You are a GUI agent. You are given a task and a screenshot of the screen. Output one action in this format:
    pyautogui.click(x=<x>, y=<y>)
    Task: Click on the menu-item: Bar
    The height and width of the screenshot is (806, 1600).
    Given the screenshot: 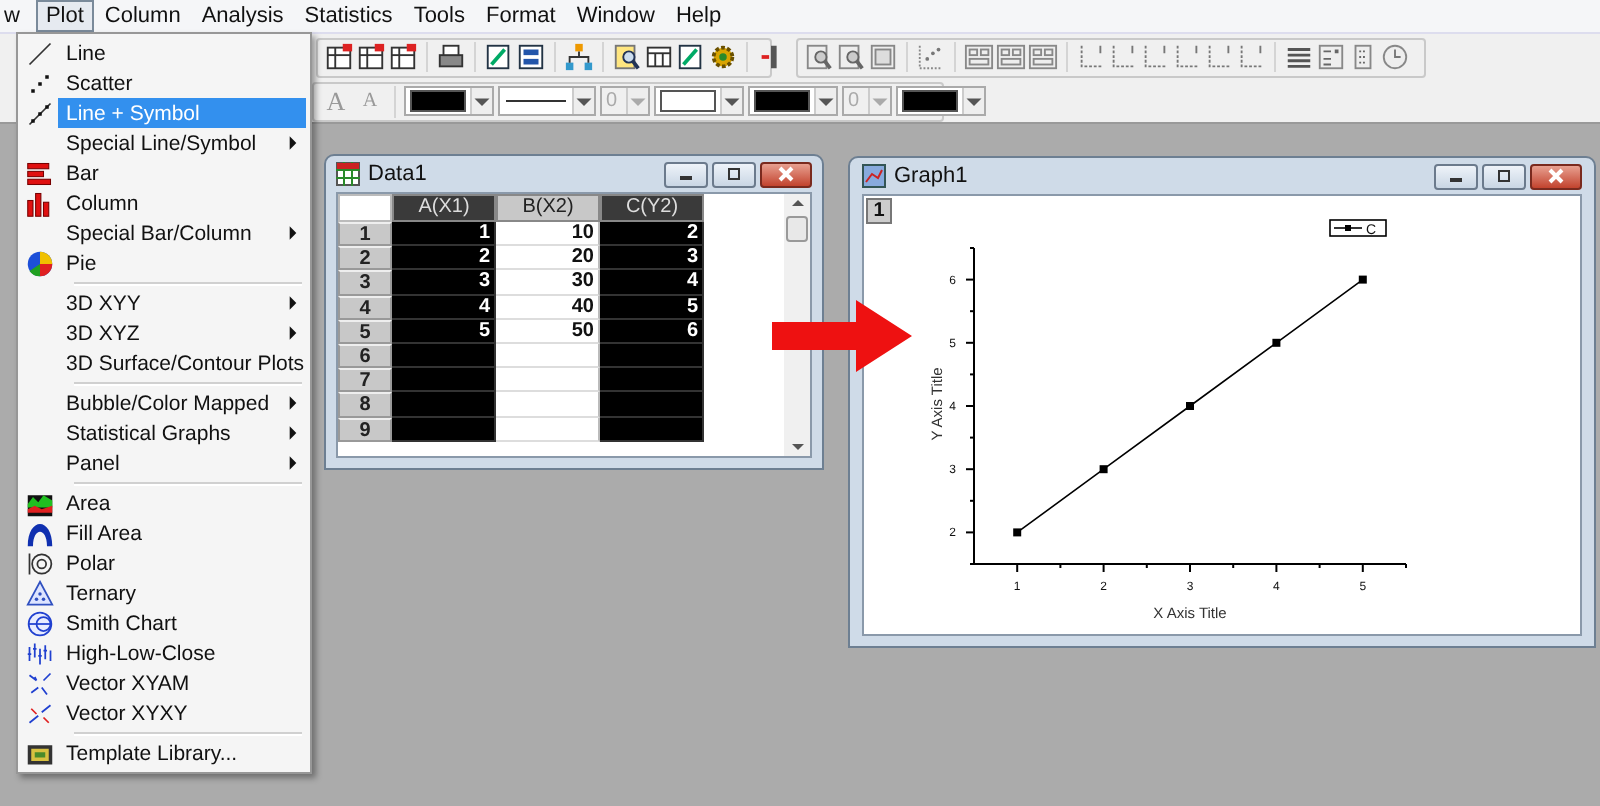 What is the action you would take?
    pyautogui.click(x=182, y=173)
    